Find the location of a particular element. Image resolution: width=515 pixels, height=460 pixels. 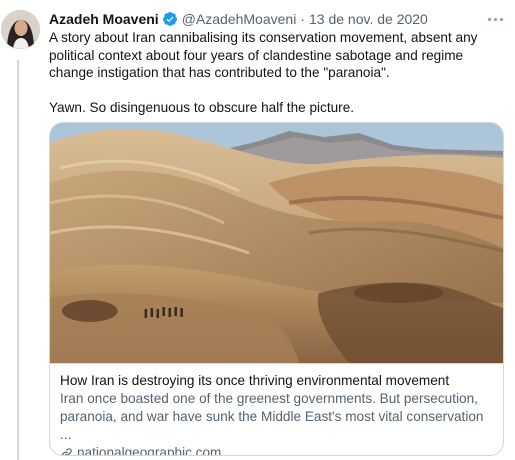

link-icon is located at coordinates (66, 451).